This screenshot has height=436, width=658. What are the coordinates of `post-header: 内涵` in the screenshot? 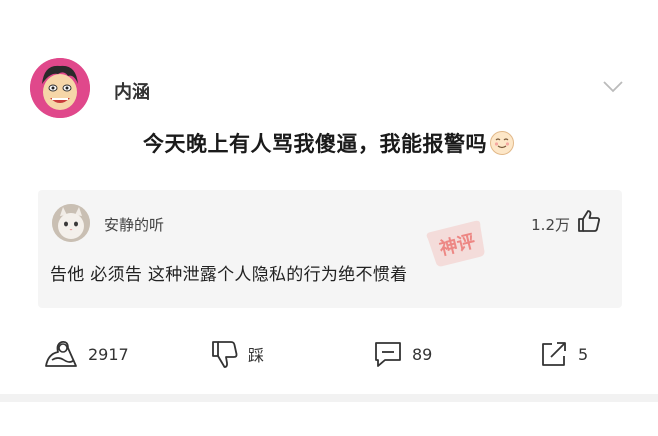 It's located at (329, 90).